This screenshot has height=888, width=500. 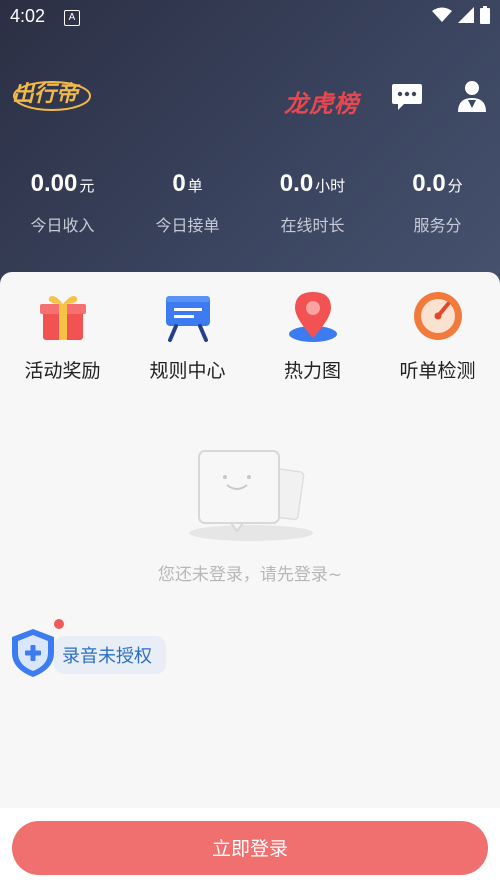 I want to click on battery-icon, so click(x=485, y=15).